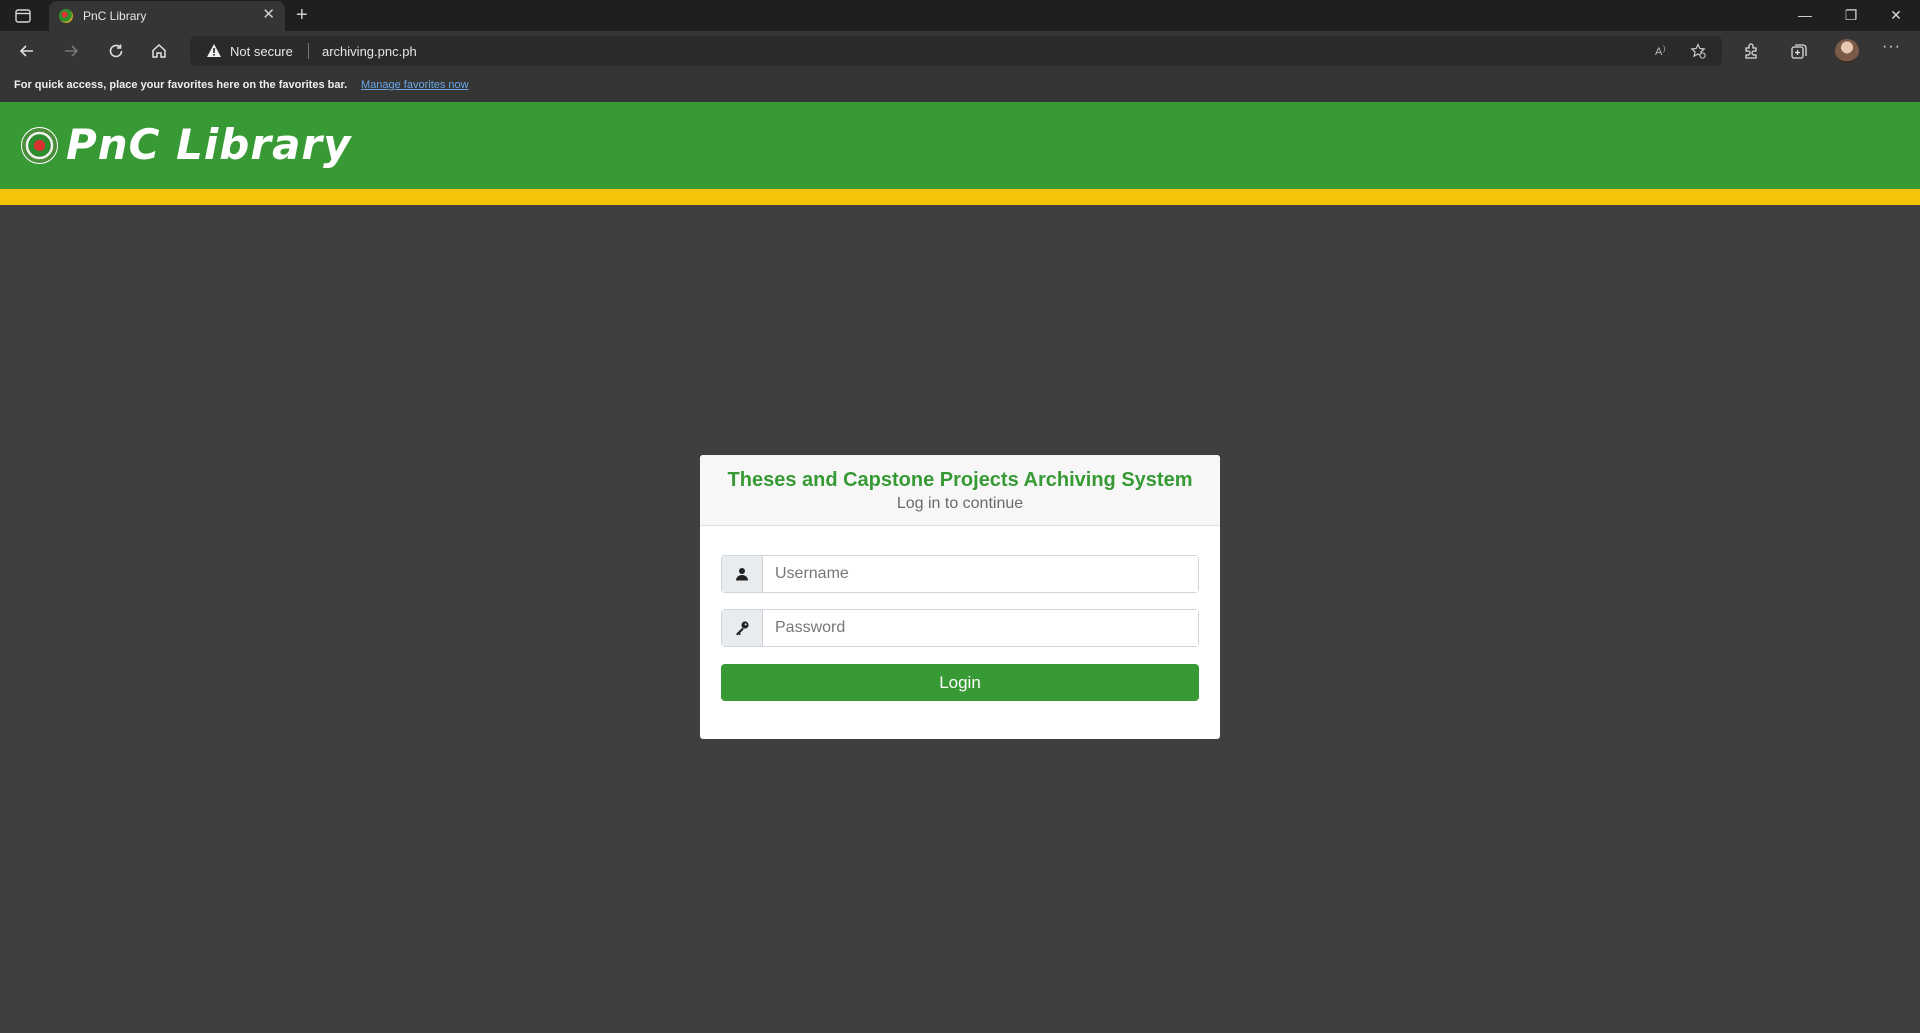 Image resolution: width=1920 pixels, height=1033 pixels. I want to click on site-favicon-icon, so click(66, 16).